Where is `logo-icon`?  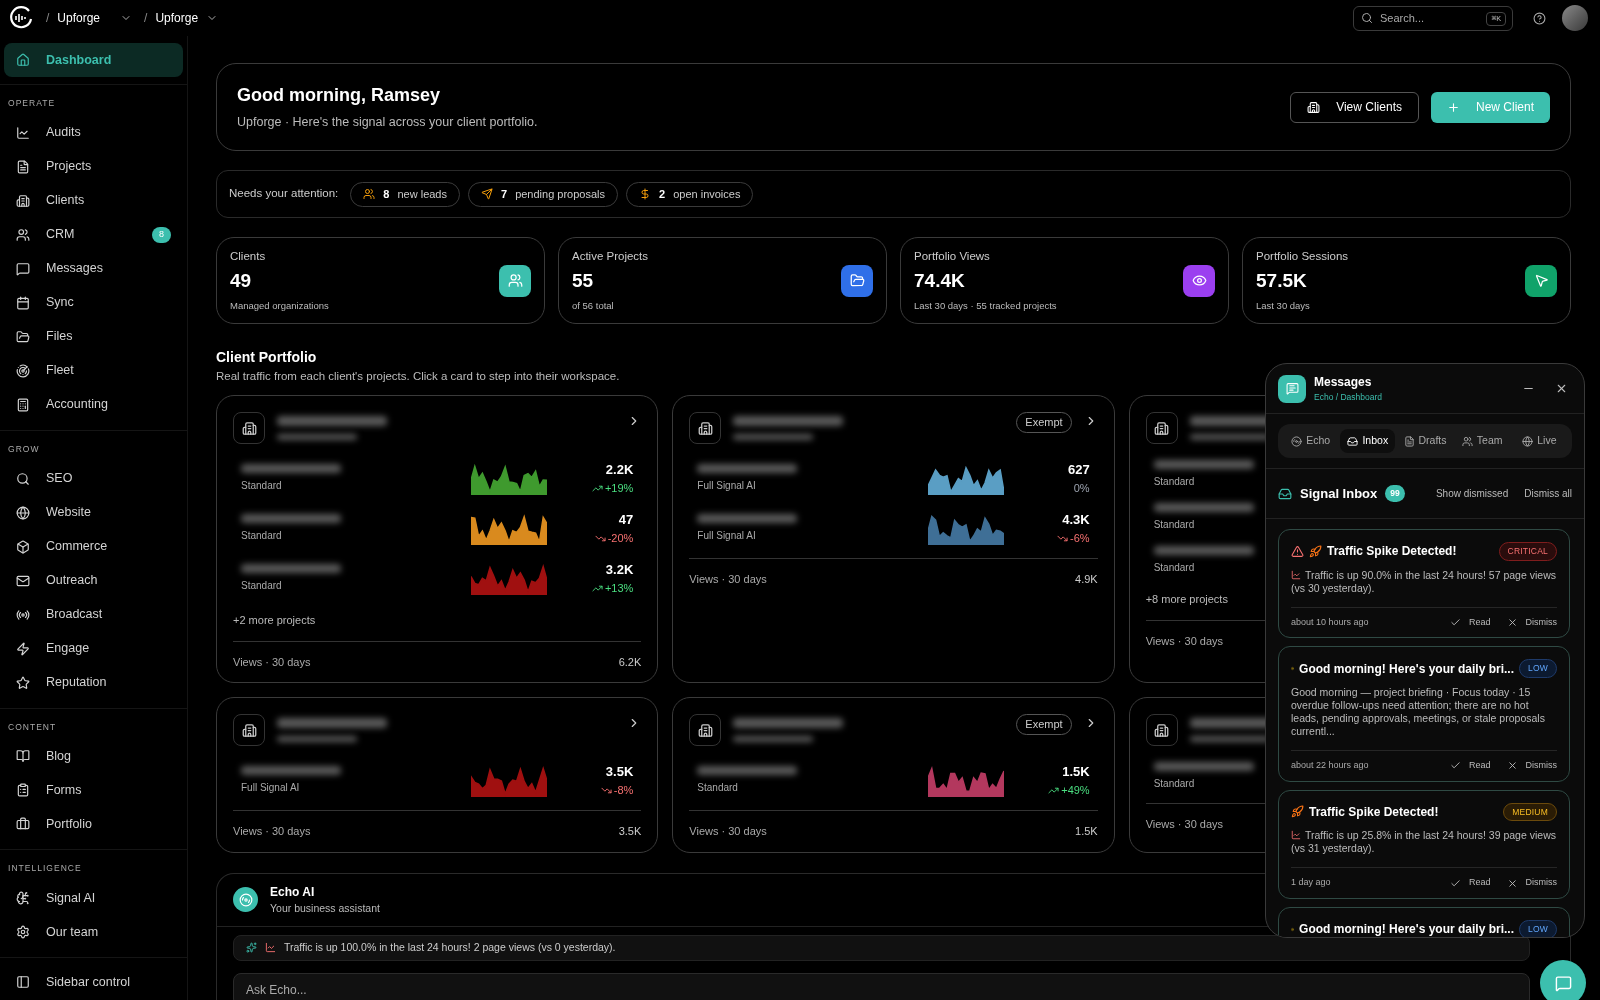 logo-icon is located at coordinates (21, 18).